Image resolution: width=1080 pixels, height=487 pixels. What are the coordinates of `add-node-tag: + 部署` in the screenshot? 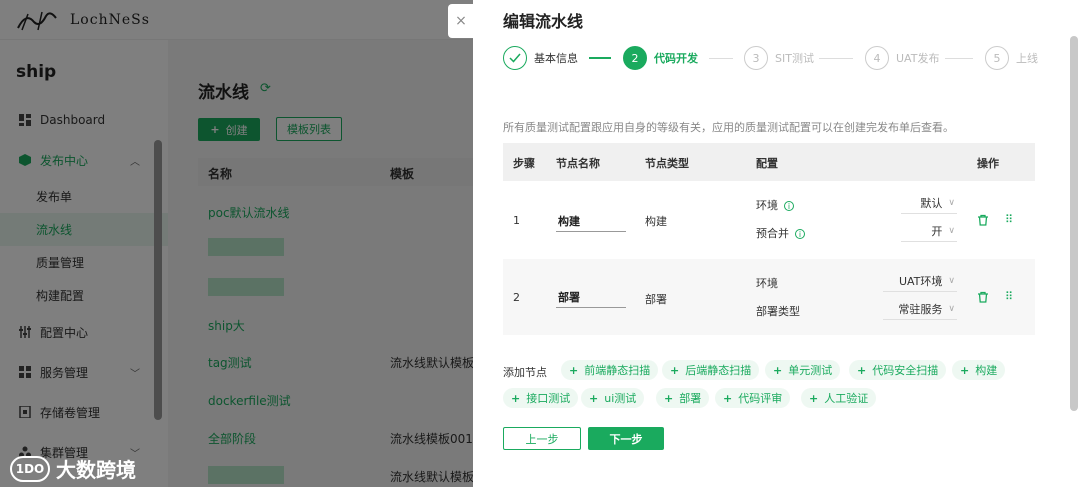 It's located at (683, 398).